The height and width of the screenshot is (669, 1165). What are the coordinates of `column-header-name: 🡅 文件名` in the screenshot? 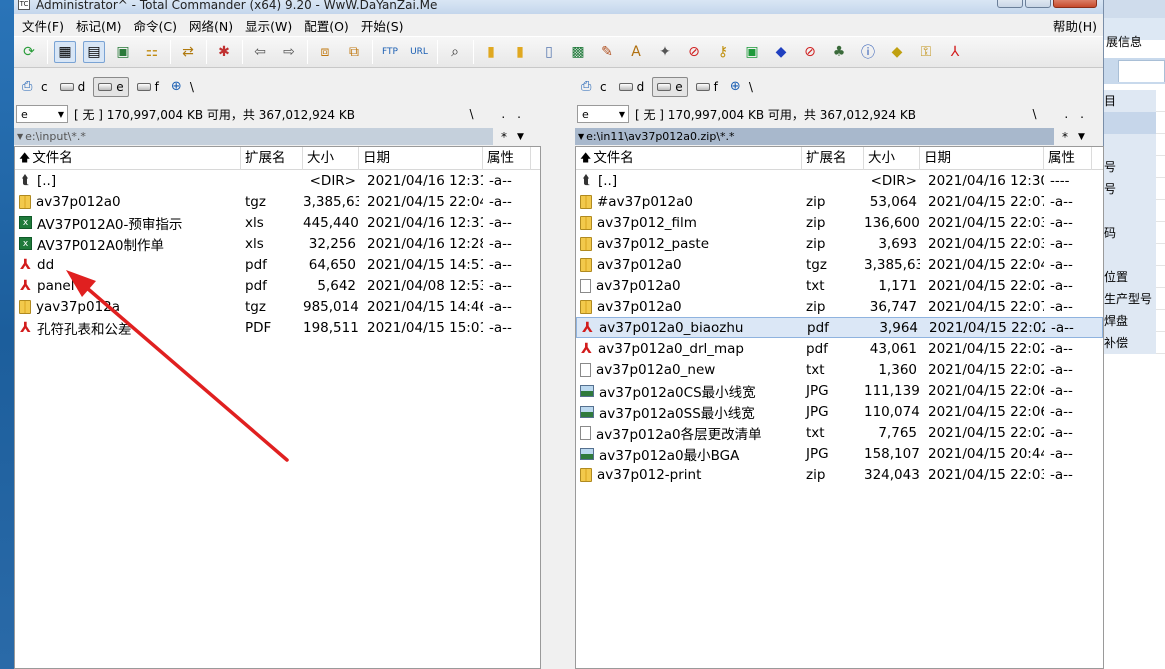 It's located at (689, 158).